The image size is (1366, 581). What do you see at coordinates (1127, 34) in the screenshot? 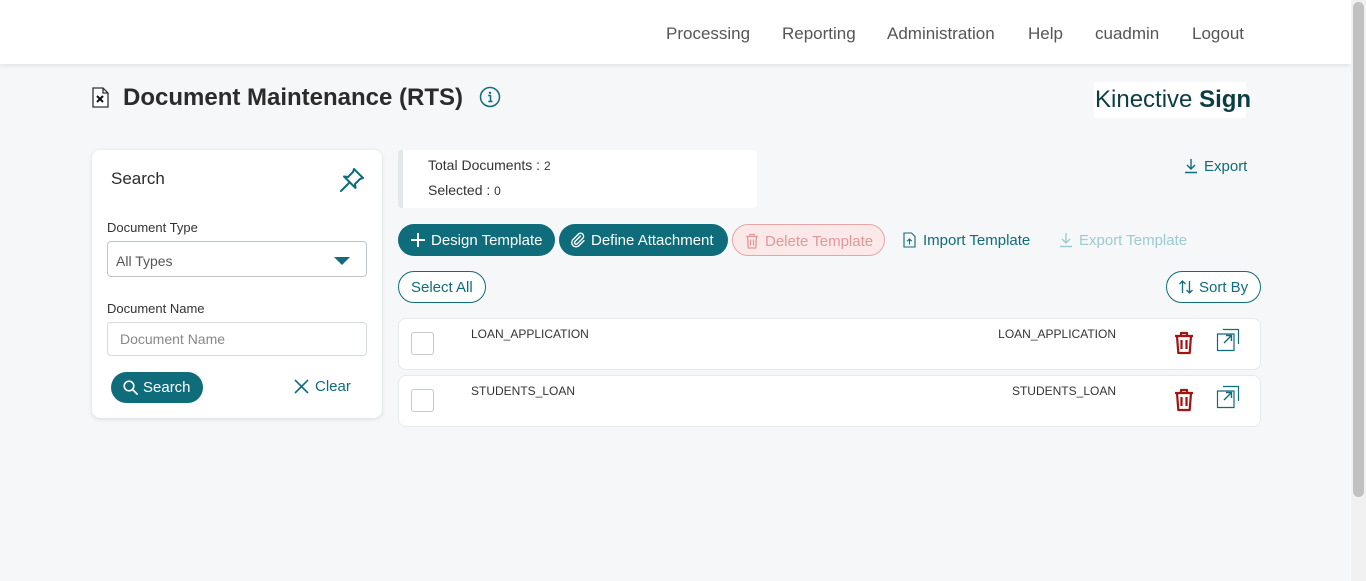
I see `nav-user-menu: cuadmin` at bounding box center [1127, 34].